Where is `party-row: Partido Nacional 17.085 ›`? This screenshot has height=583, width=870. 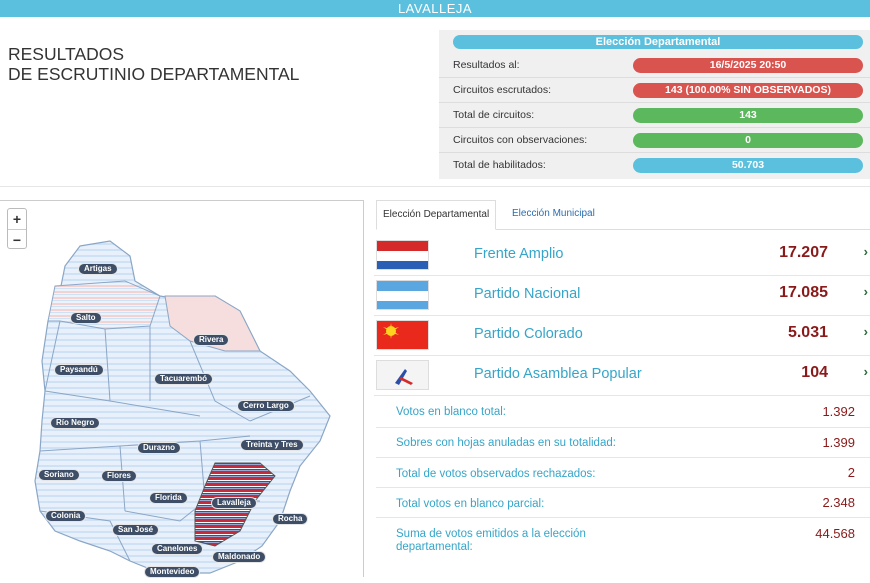 party-row: Partido Nacional 17.085 › is located at coordinates (622, 296).